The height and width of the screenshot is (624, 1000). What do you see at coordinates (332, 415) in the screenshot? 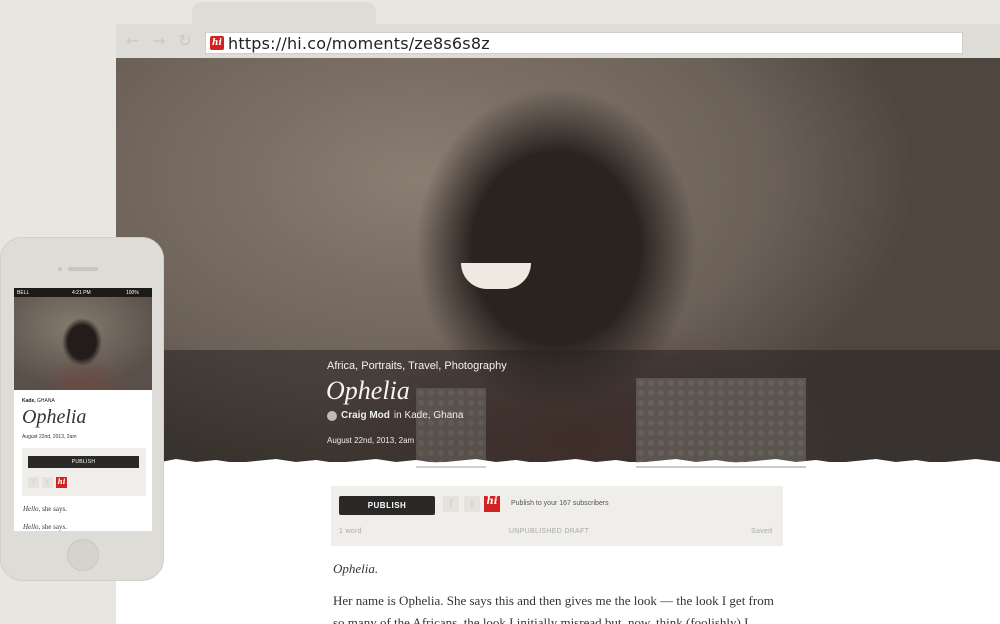
I see `author-avatar` at bounding box center [332, 415].